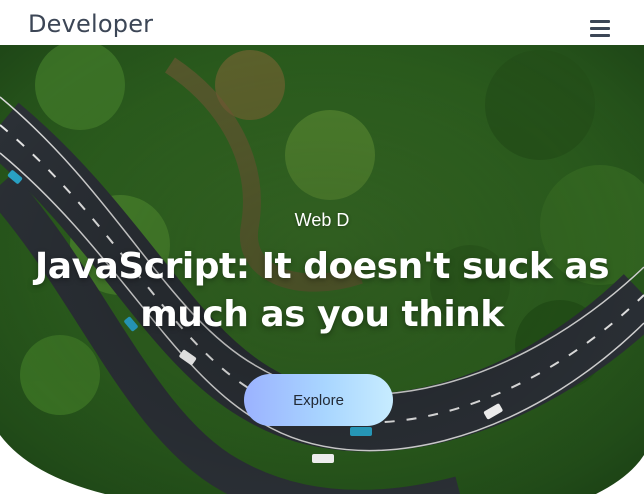 The image size is (644, 494). What do you see at coordinates (600, 29) in the screenshot?
I see `hamburger-menu-icon` at bounding box center [600, 29].